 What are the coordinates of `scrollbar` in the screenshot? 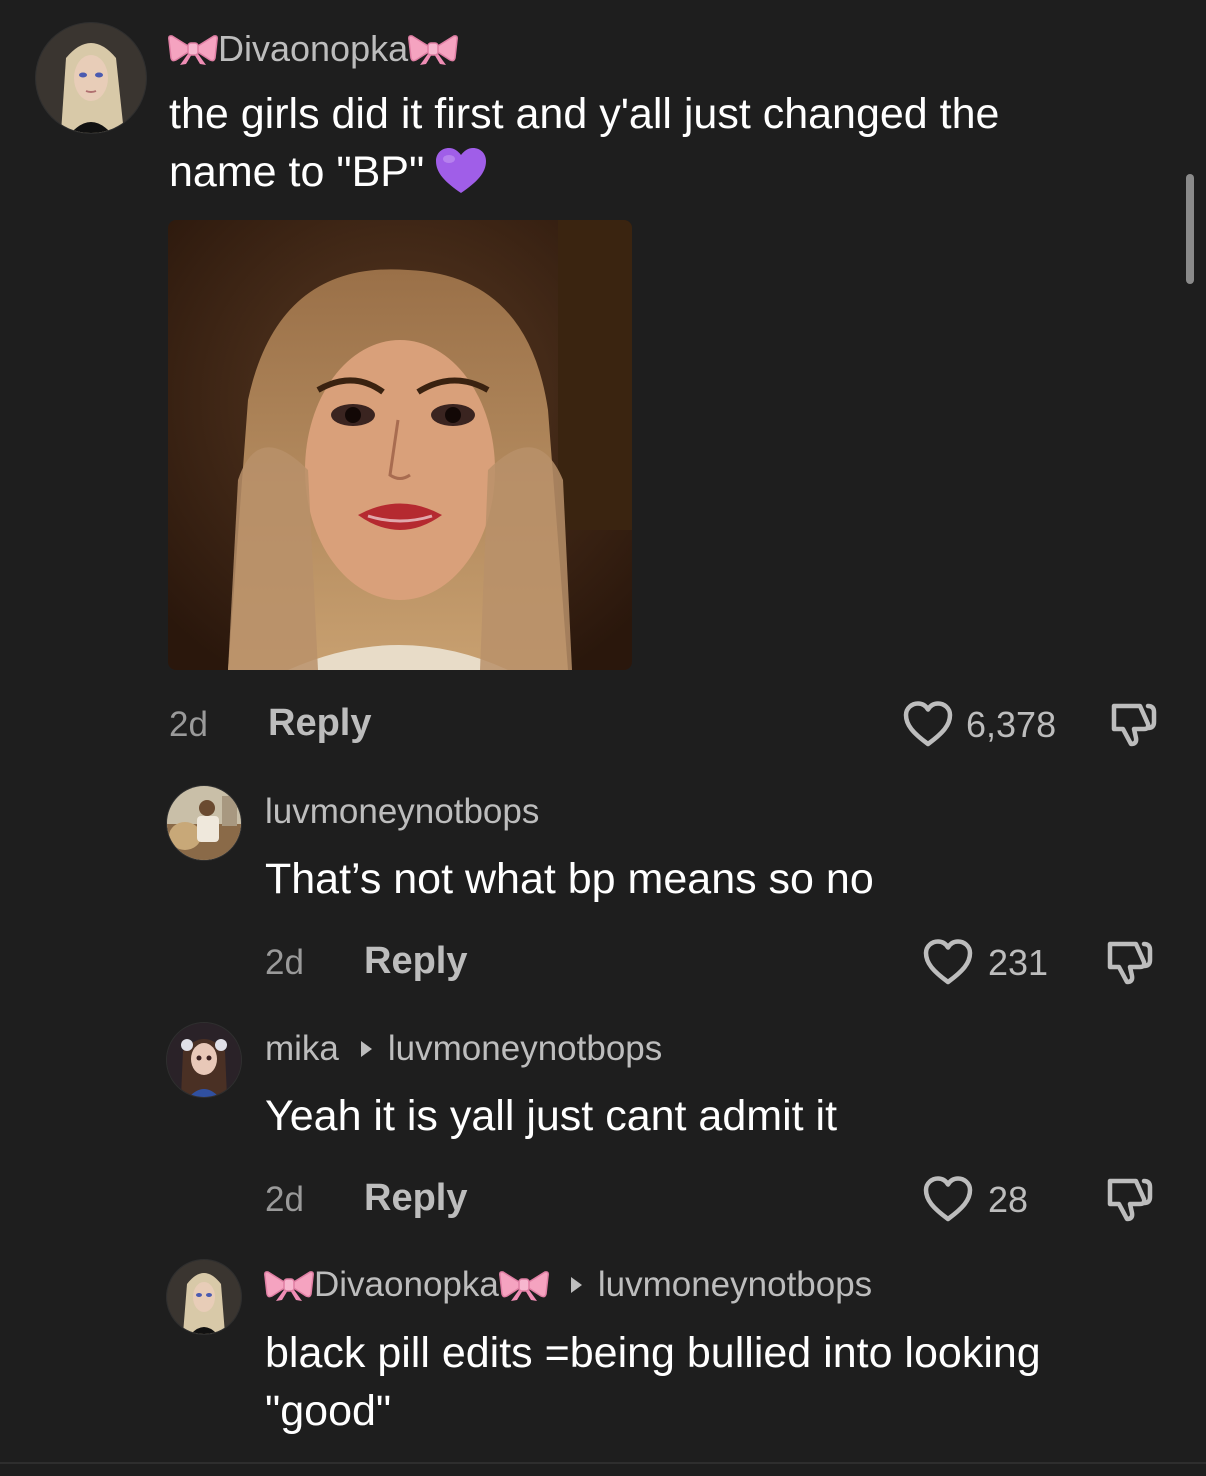 It's located at (1190, 229).